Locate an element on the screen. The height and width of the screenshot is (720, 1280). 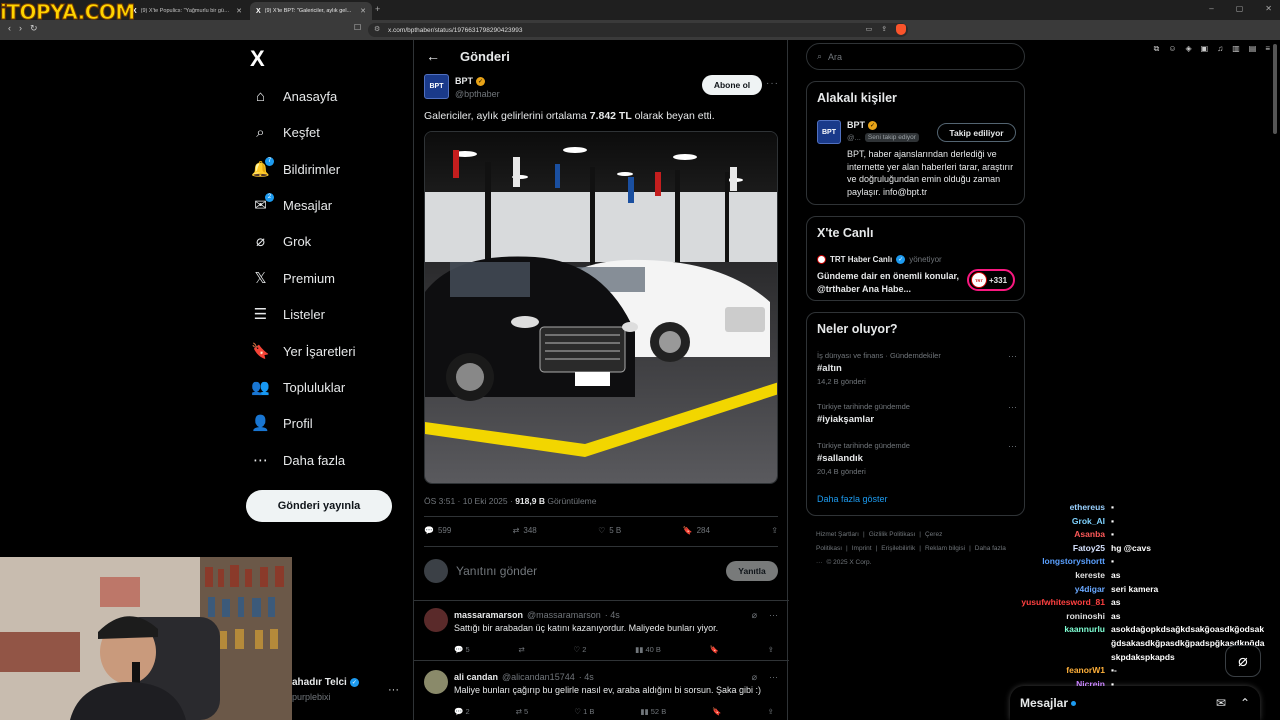
author-avatar: BPT is located at coordinates (436, 86).